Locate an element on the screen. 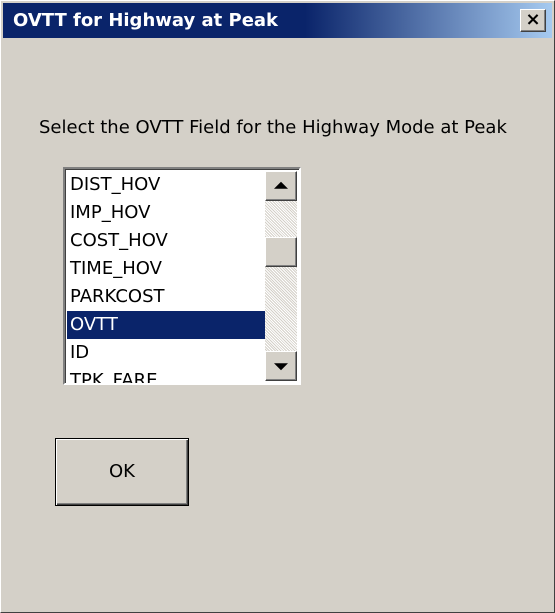  title-bar: OVTT for Highway at Peak × is located at coordinates (277, 20).